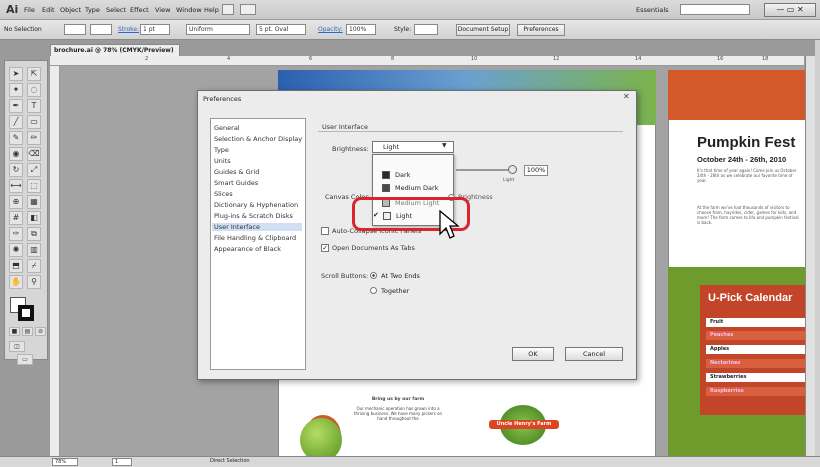 The height and width of the screenshot is (467, 820). What do you see at coordinates (416, 188) in the screenshot?
I see `brightness-option-medium-dark: Medium Dark` at bounding box center [416, 188].